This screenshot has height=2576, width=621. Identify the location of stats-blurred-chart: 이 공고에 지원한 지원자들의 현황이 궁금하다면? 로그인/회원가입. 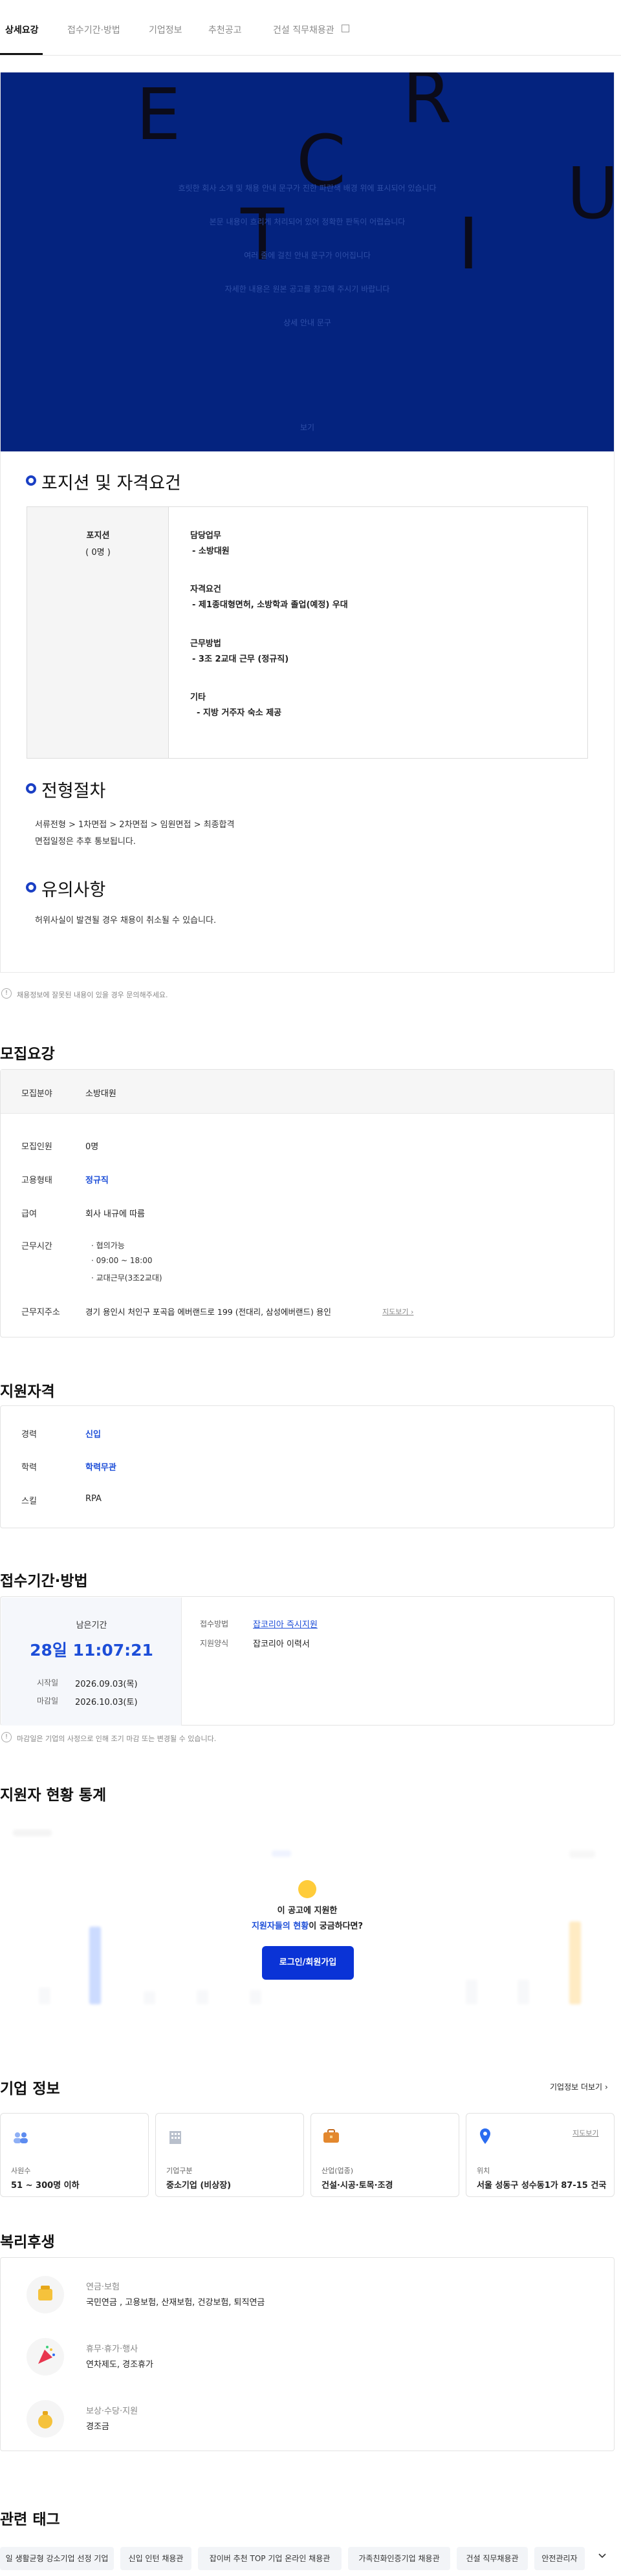
(307, 1928).